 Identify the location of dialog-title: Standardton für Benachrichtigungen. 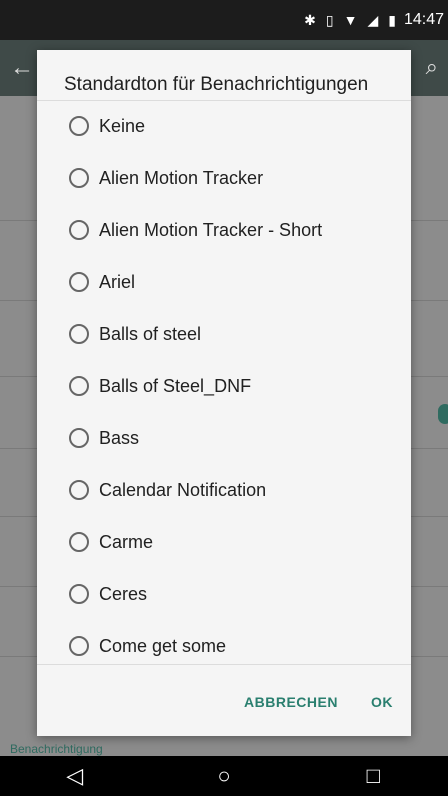
(216, 84).